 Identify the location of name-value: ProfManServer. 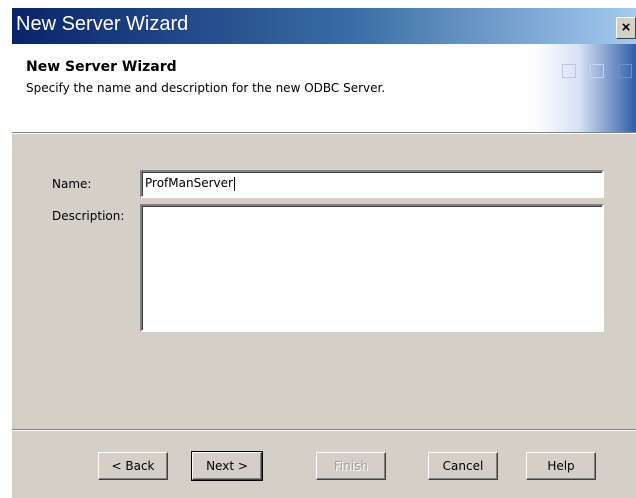
(189, 183).